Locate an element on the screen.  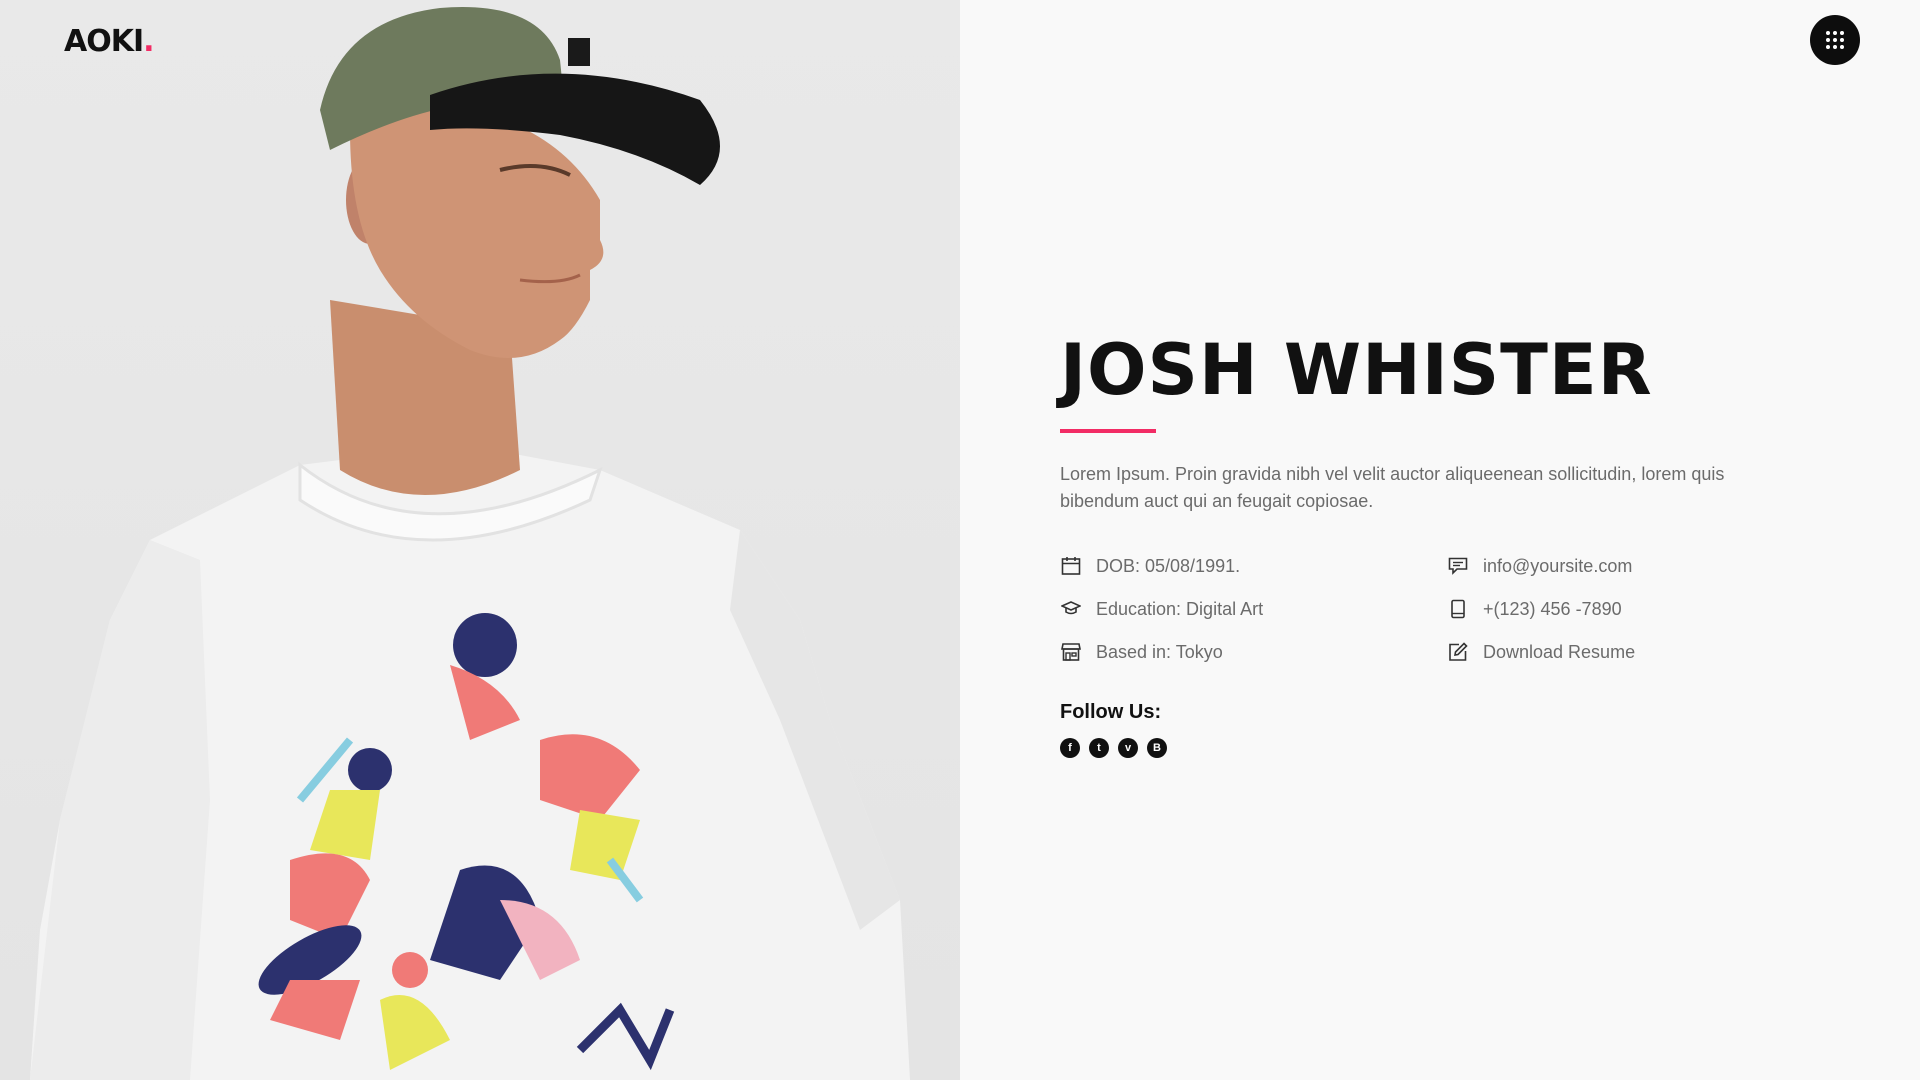
education-item: Education: Digital Art is located at coordinates (1253, 609).